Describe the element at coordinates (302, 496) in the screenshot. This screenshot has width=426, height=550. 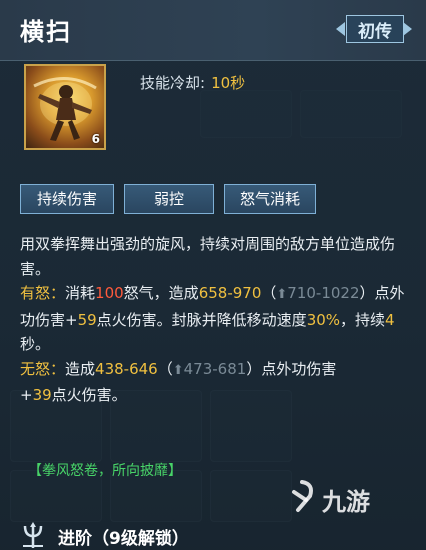
I see `jiuyou-logo-icon` at that location.